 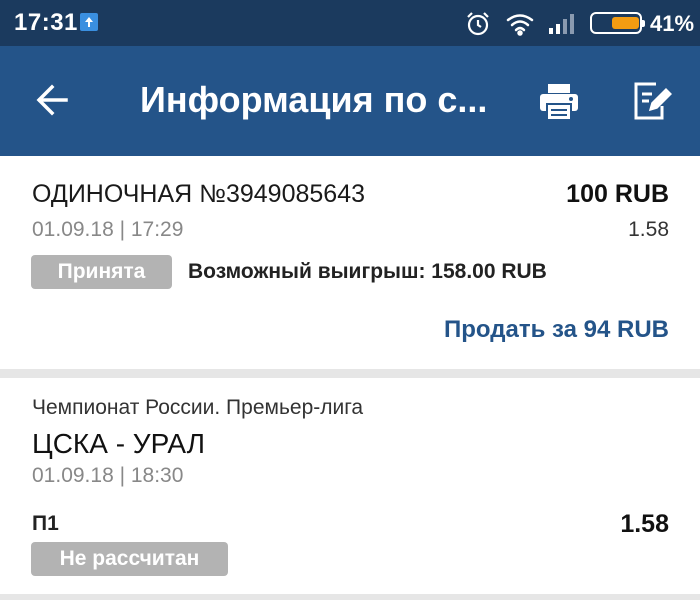 I want to click on battery-percent: 41%, so click(x=672, y=23).